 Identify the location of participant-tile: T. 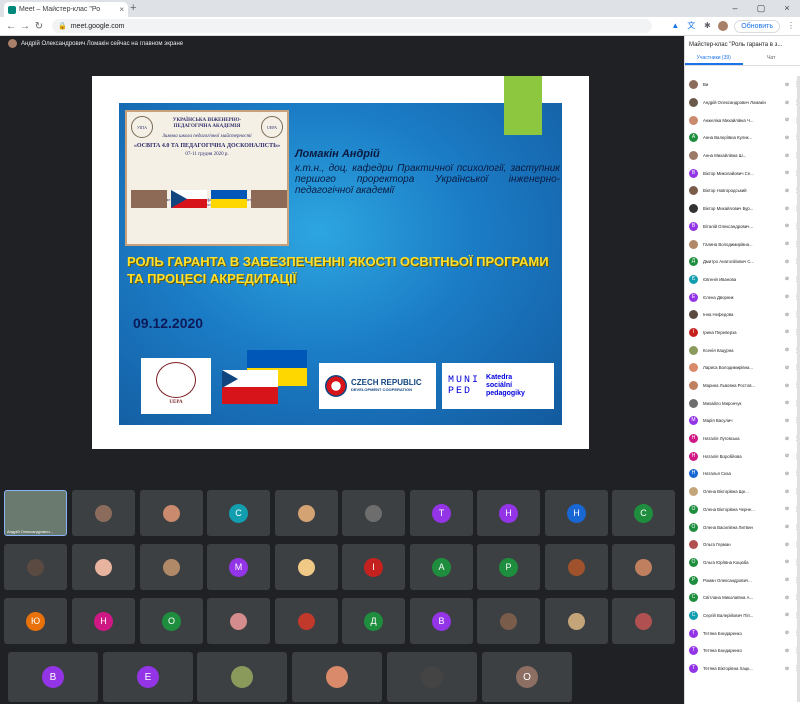
(441, 513).